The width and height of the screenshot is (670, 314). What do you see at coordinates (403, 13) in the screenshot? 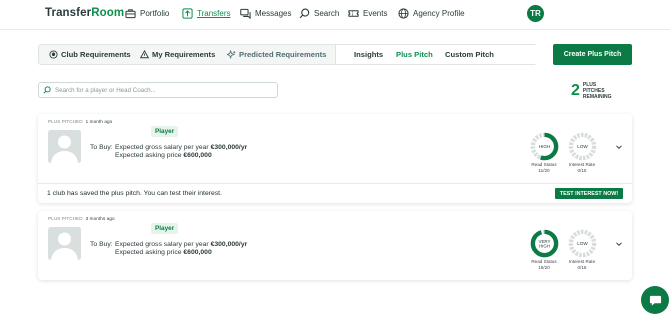
I see `globe-icon` at bounding box center [403, 13].